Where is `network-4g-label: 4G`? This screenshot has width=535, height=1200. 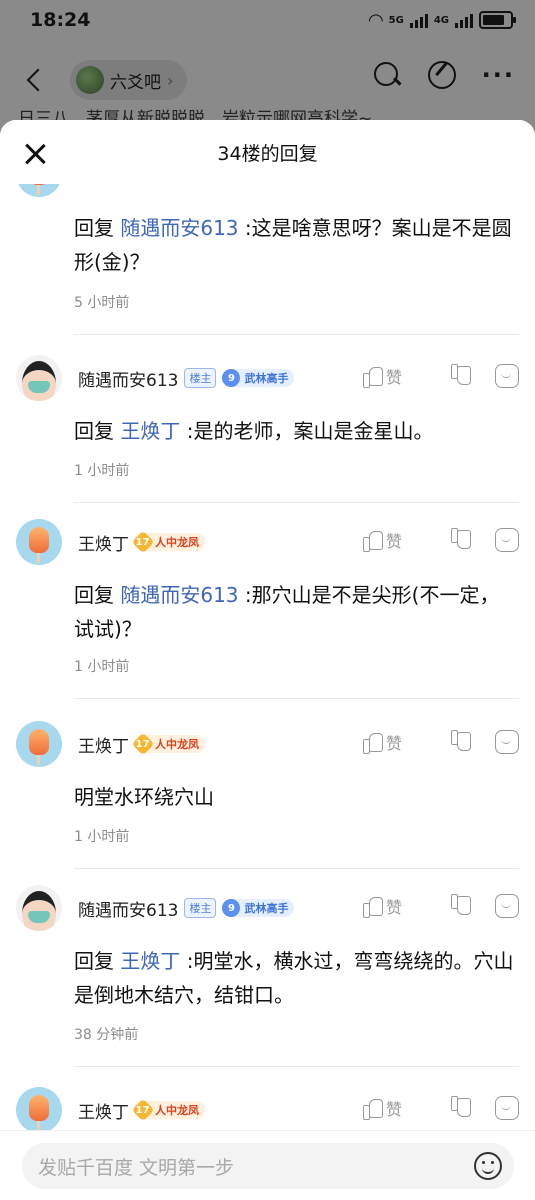 network-4g-label: 4G is located at coordinates (441, 20).